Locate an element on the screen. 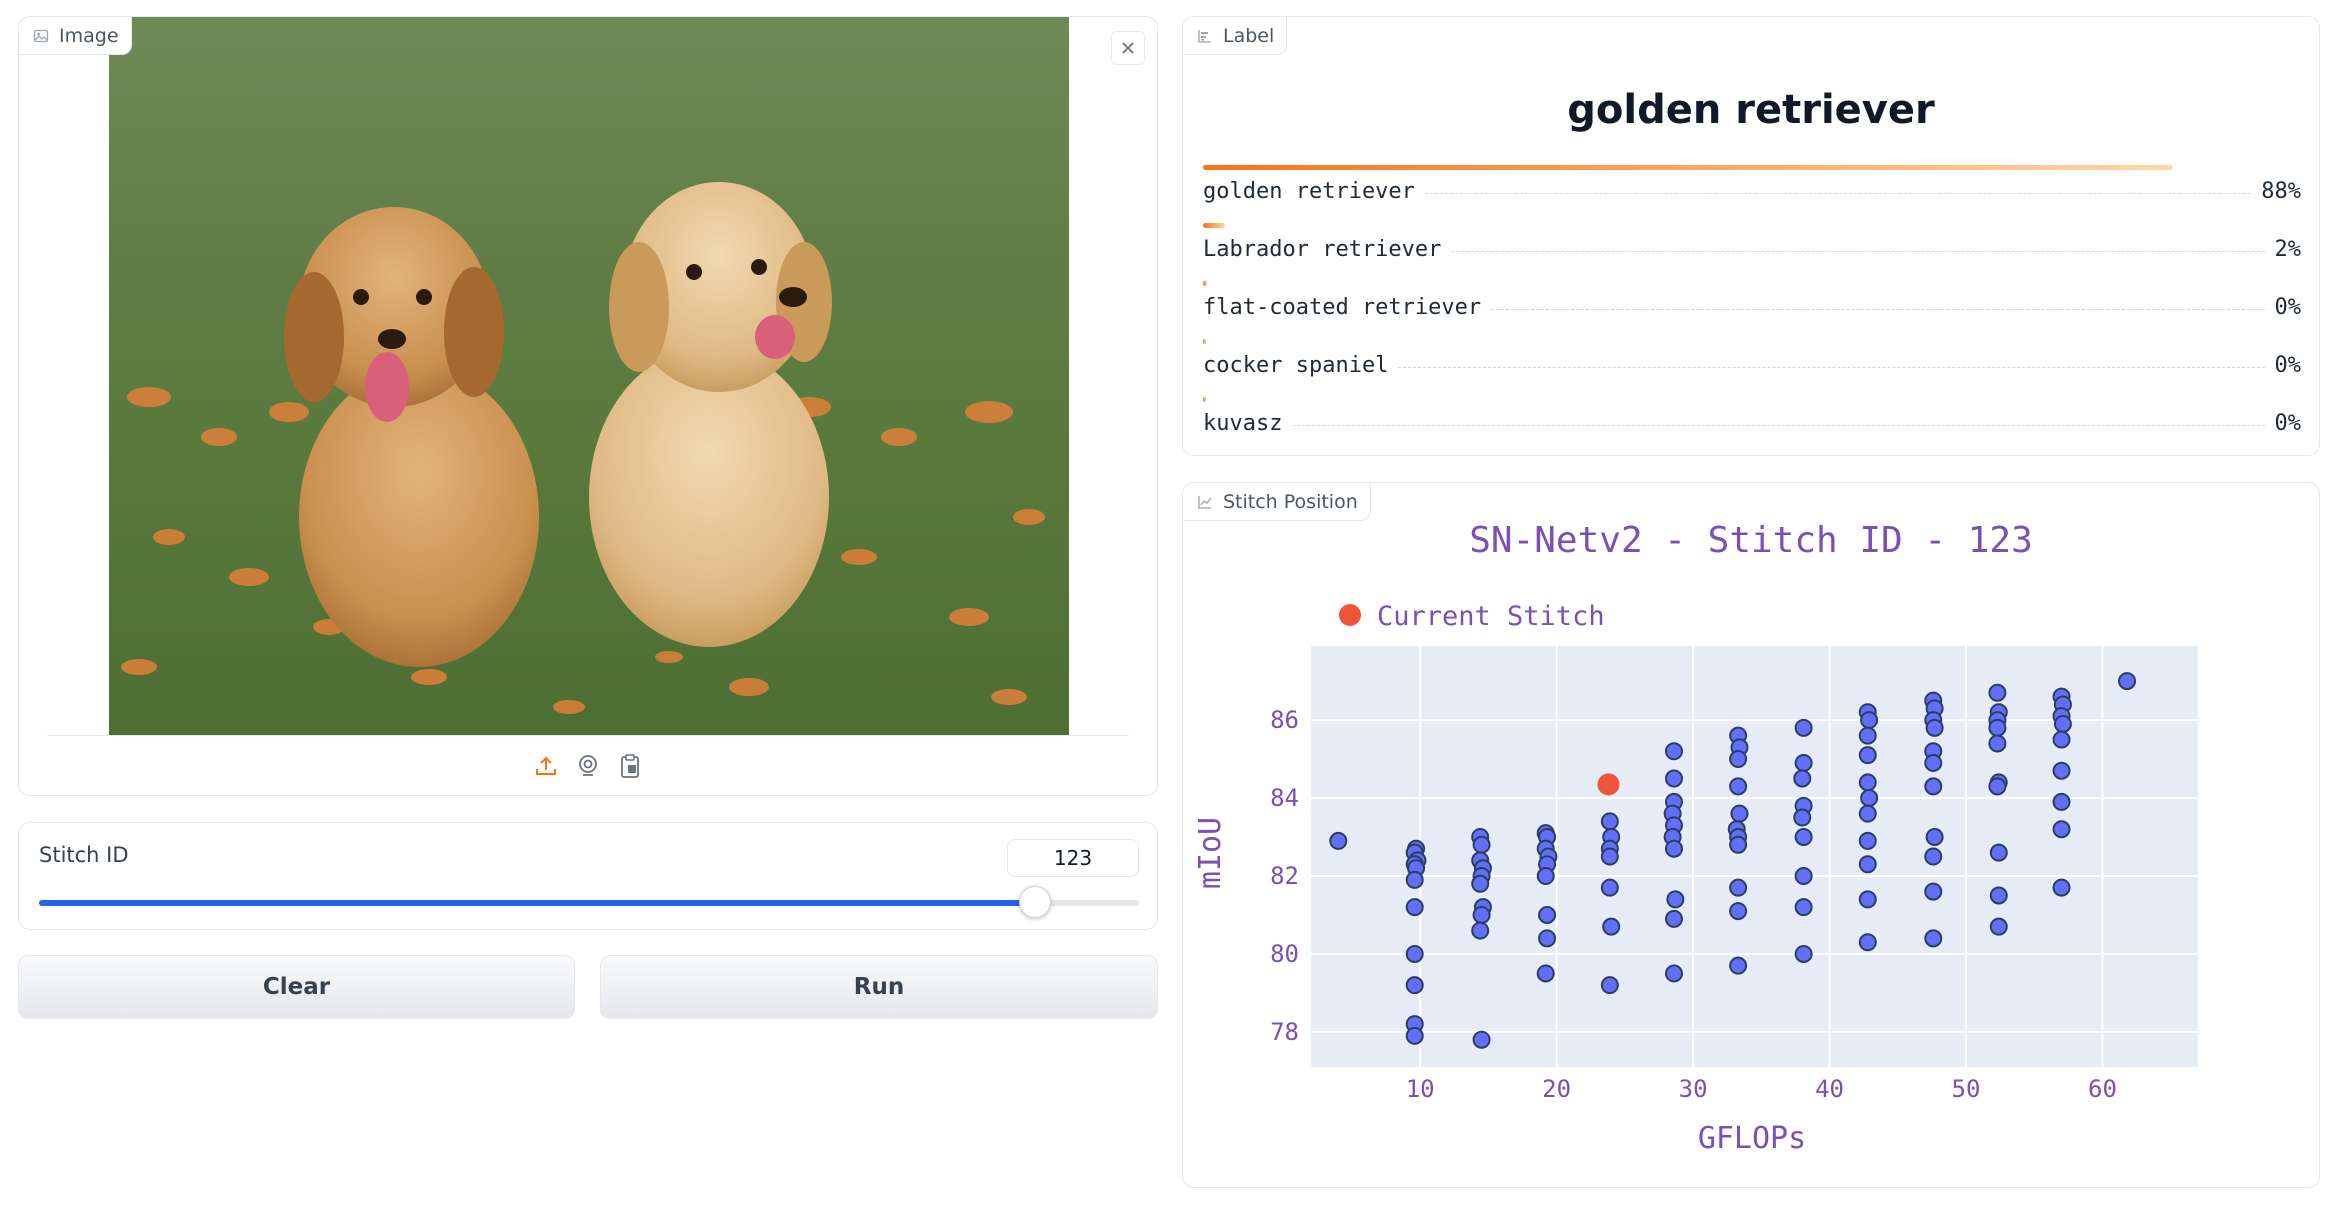 Image resolution: width=2327 pixels, height=1205 pixels. confidence-item: golden retriever 88% is located at coordinates (1752, 194).